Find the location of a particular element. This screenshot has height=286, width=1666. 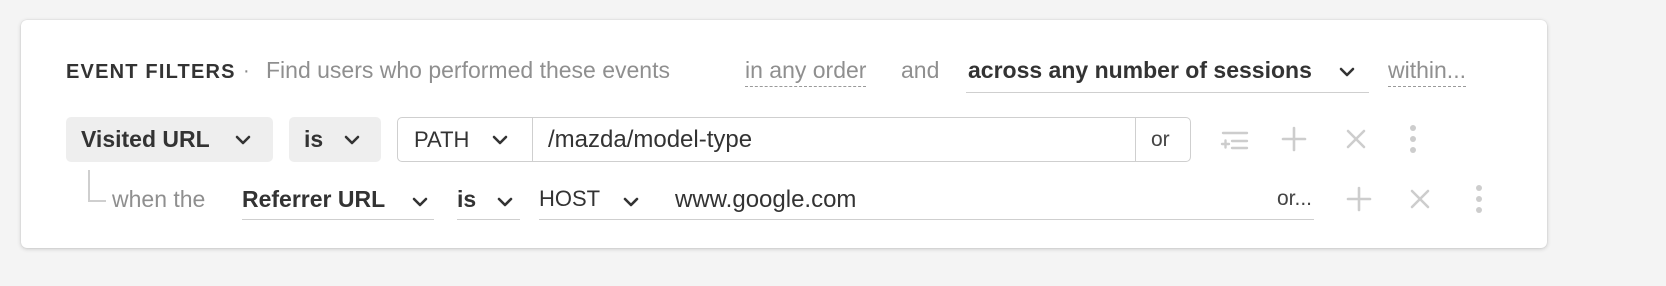

or-button: or is located at coordinates (1162, 139).